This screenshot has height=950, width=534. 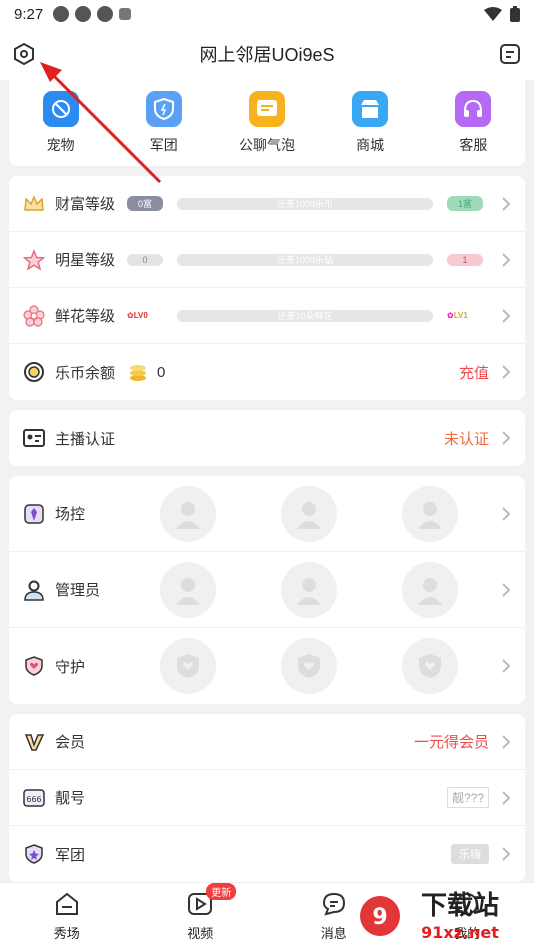 I want to click on pretty-number-row: 666 靓号 靓???, so click(x=267, y=798).